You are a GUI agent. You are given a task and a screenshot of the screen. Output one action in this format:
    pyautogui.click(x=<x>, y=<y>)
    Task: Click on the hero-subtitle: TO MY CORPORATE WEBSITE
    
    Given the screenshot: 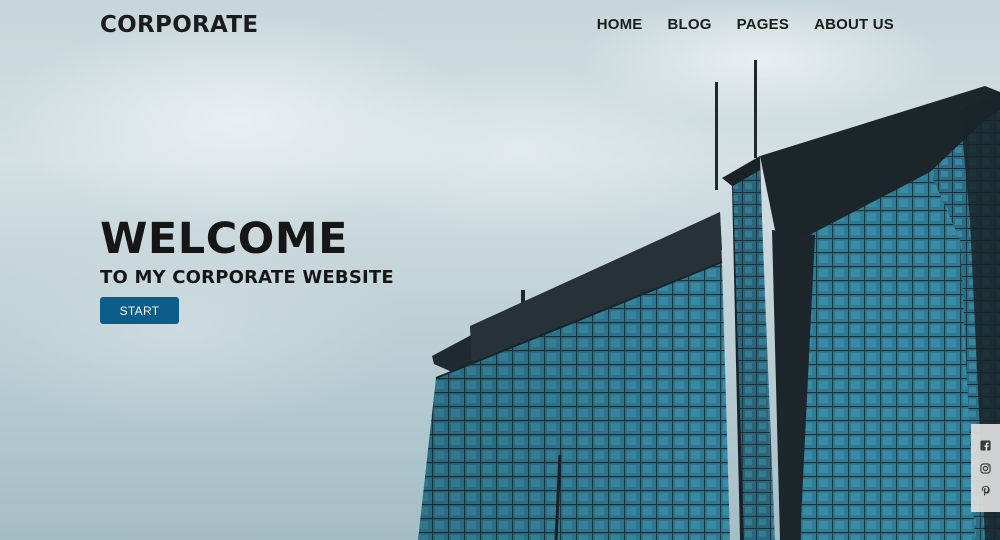 What is the action you would take?
    pyautogui.click(x=247, y=277)
    